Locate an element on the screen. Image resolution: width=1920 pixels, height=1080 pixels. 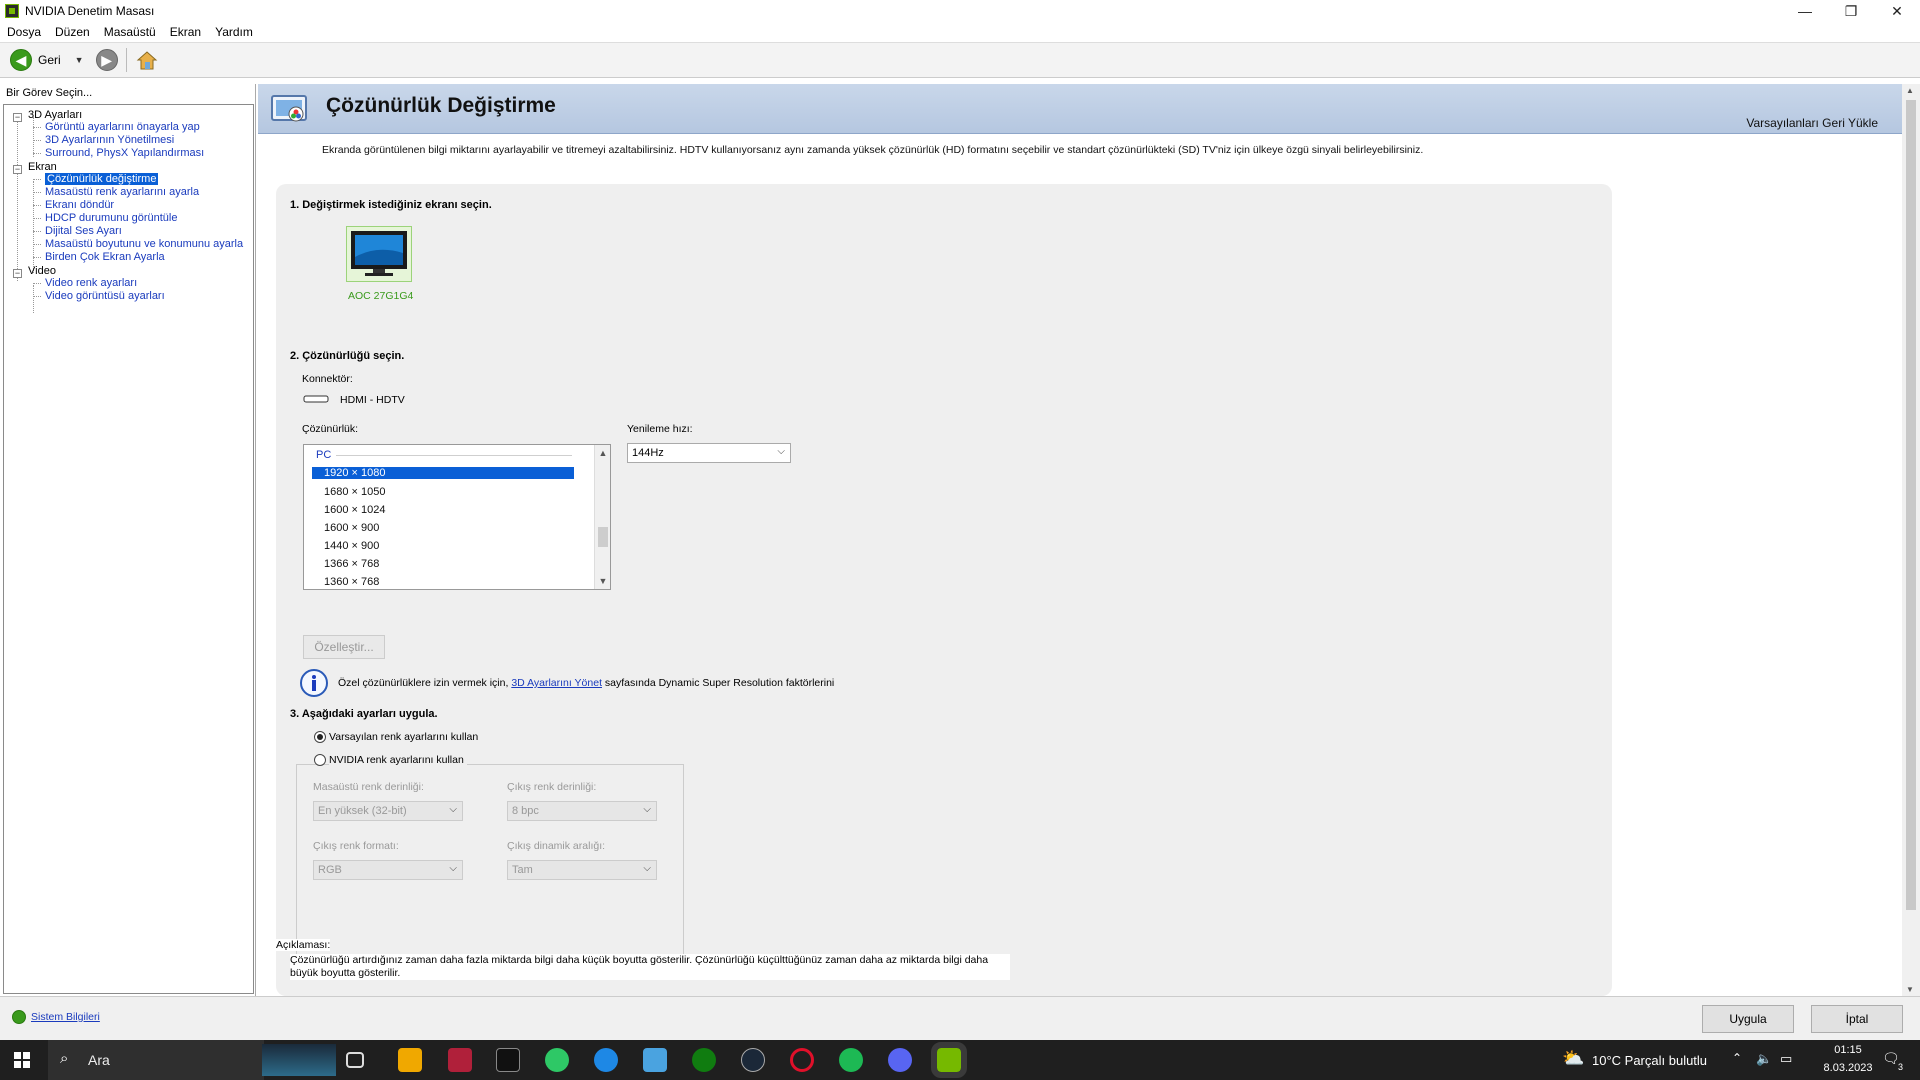
radio-nvidia-colors-label: NVIDIA renk ayarlarını kullan is located at coordinates (398, 760).